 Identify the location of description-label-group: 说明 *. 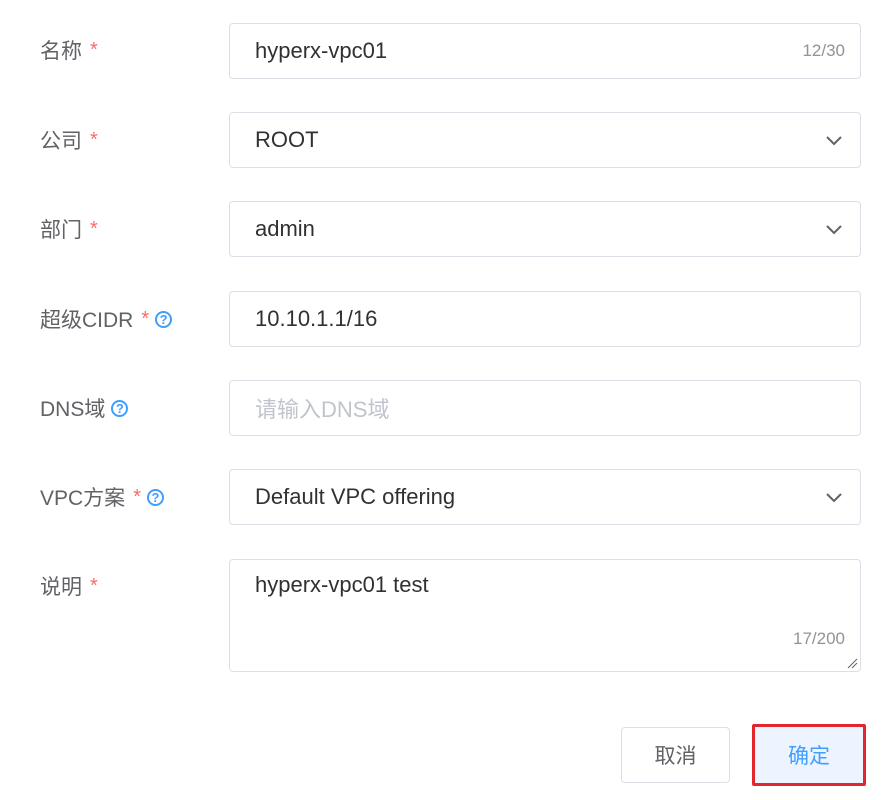
(69, 586).